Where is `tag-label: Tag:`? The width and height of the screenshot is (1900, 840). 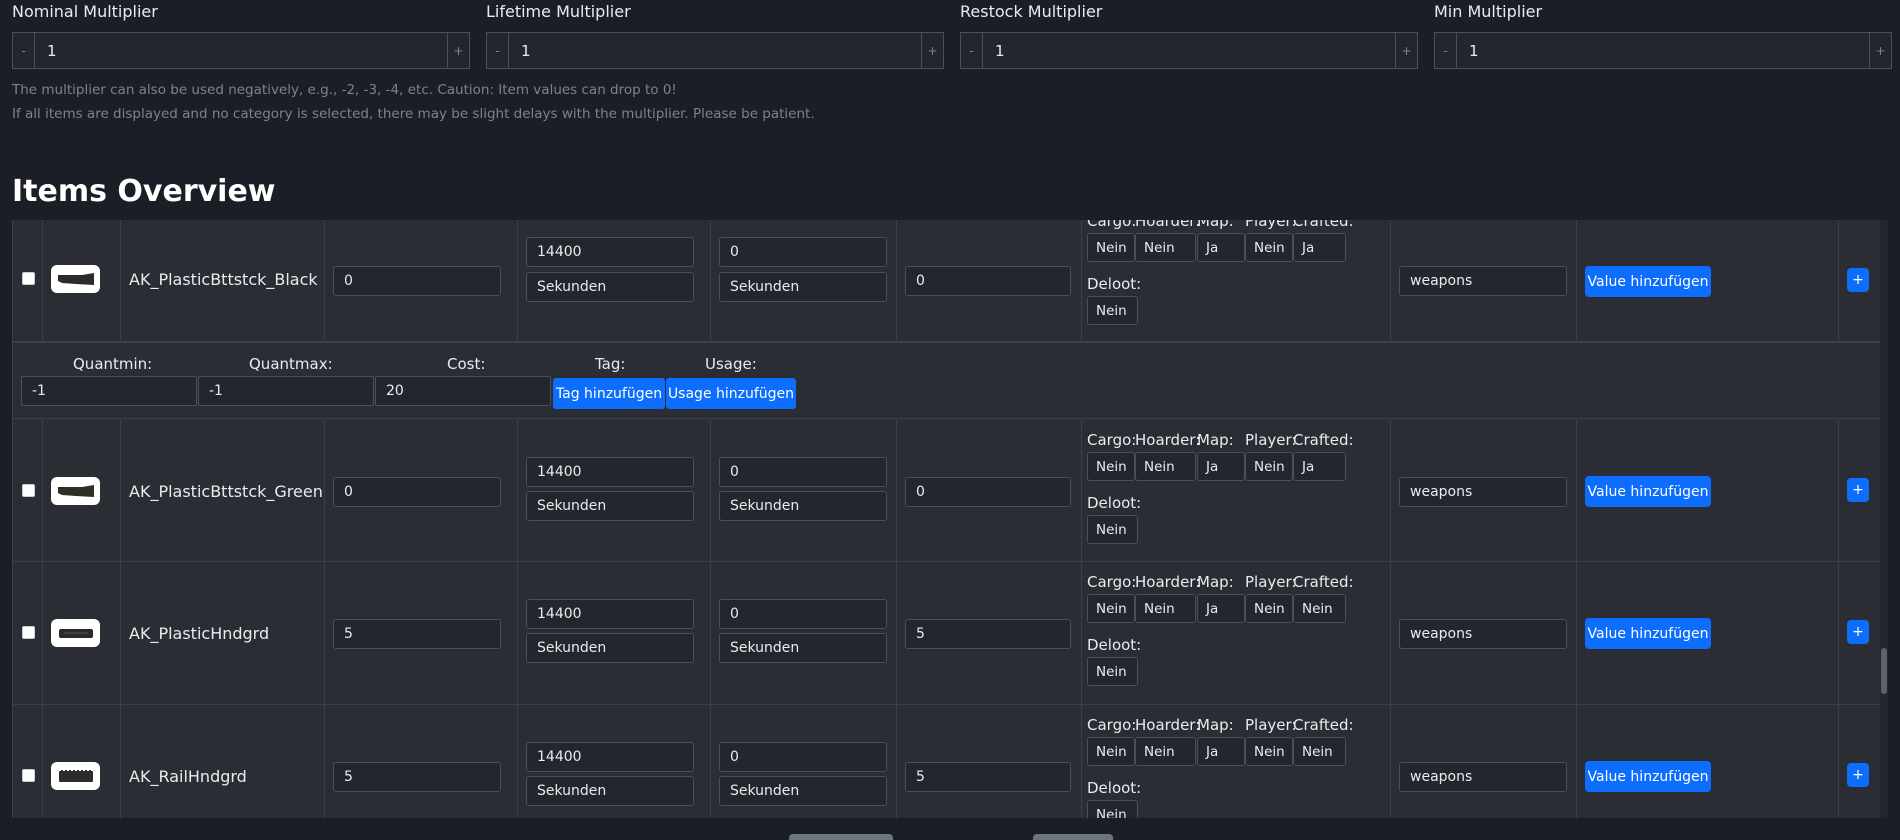
tag-label: Tag: is located at coordinates (610, 364).